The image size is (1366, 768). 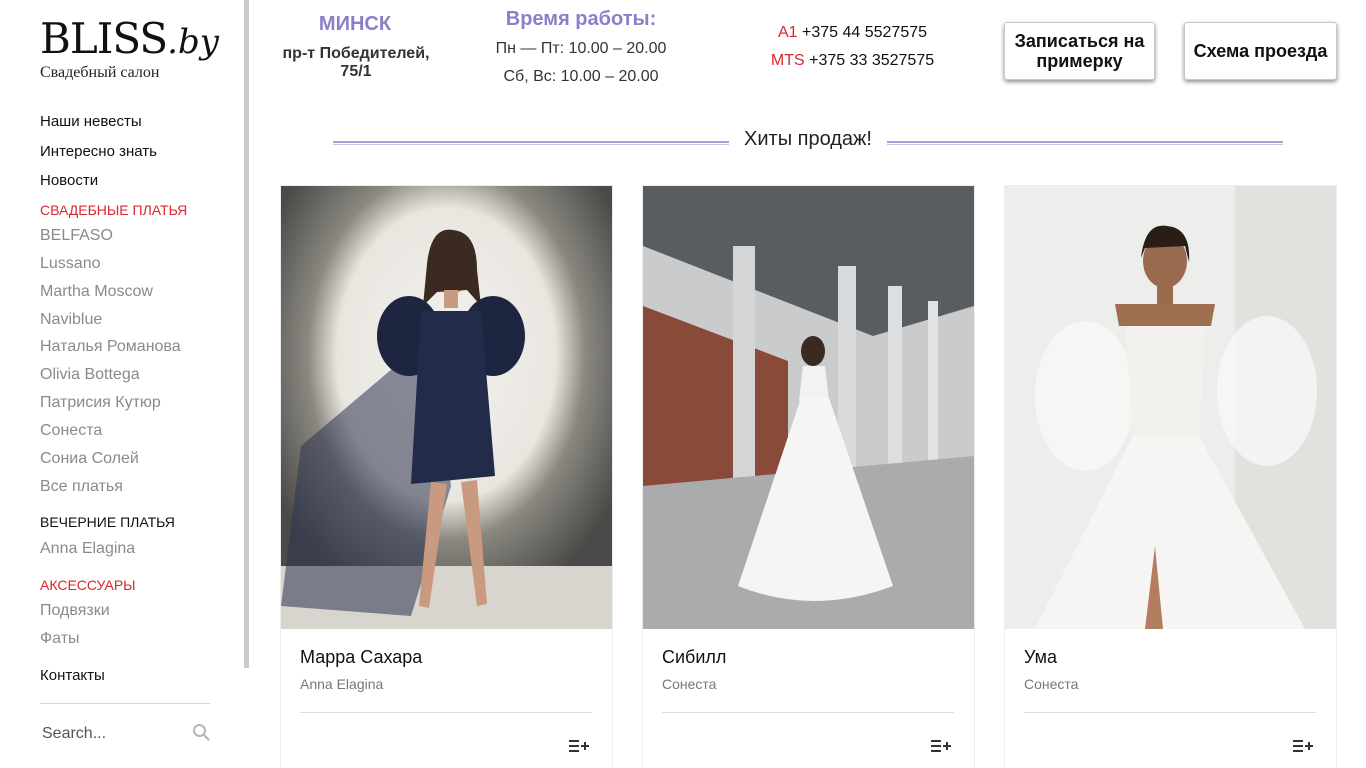 What do you see at coordinates (1079, 51) in the screenshot?
I see `book-fitting-button: Записаться на примерку` at bounding box center [1079, 51].